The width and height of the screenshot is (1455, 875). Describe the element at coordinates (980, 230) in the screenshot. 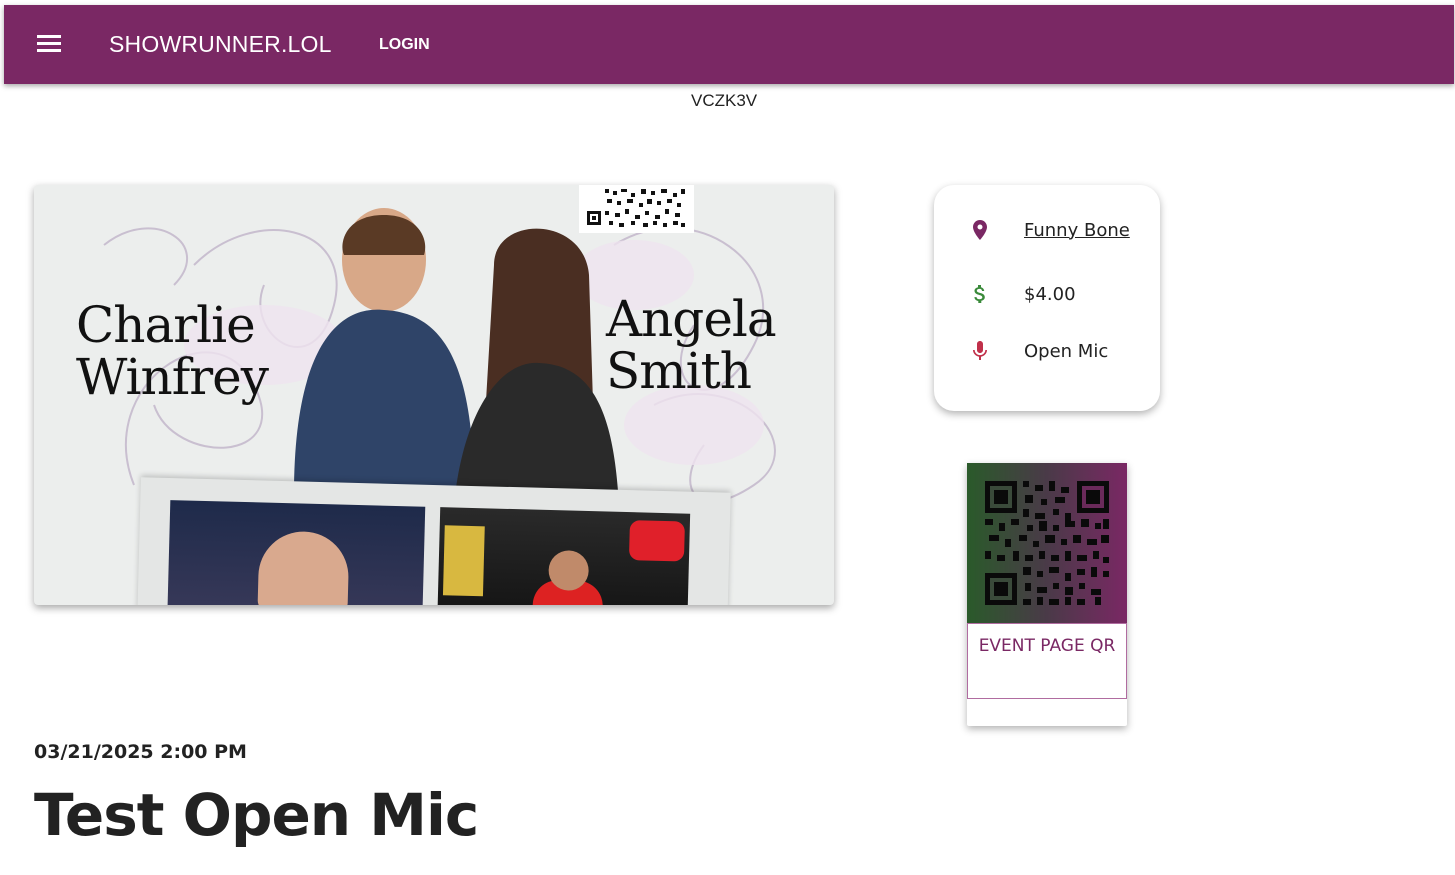

I see `location-pin-icon` at that location.